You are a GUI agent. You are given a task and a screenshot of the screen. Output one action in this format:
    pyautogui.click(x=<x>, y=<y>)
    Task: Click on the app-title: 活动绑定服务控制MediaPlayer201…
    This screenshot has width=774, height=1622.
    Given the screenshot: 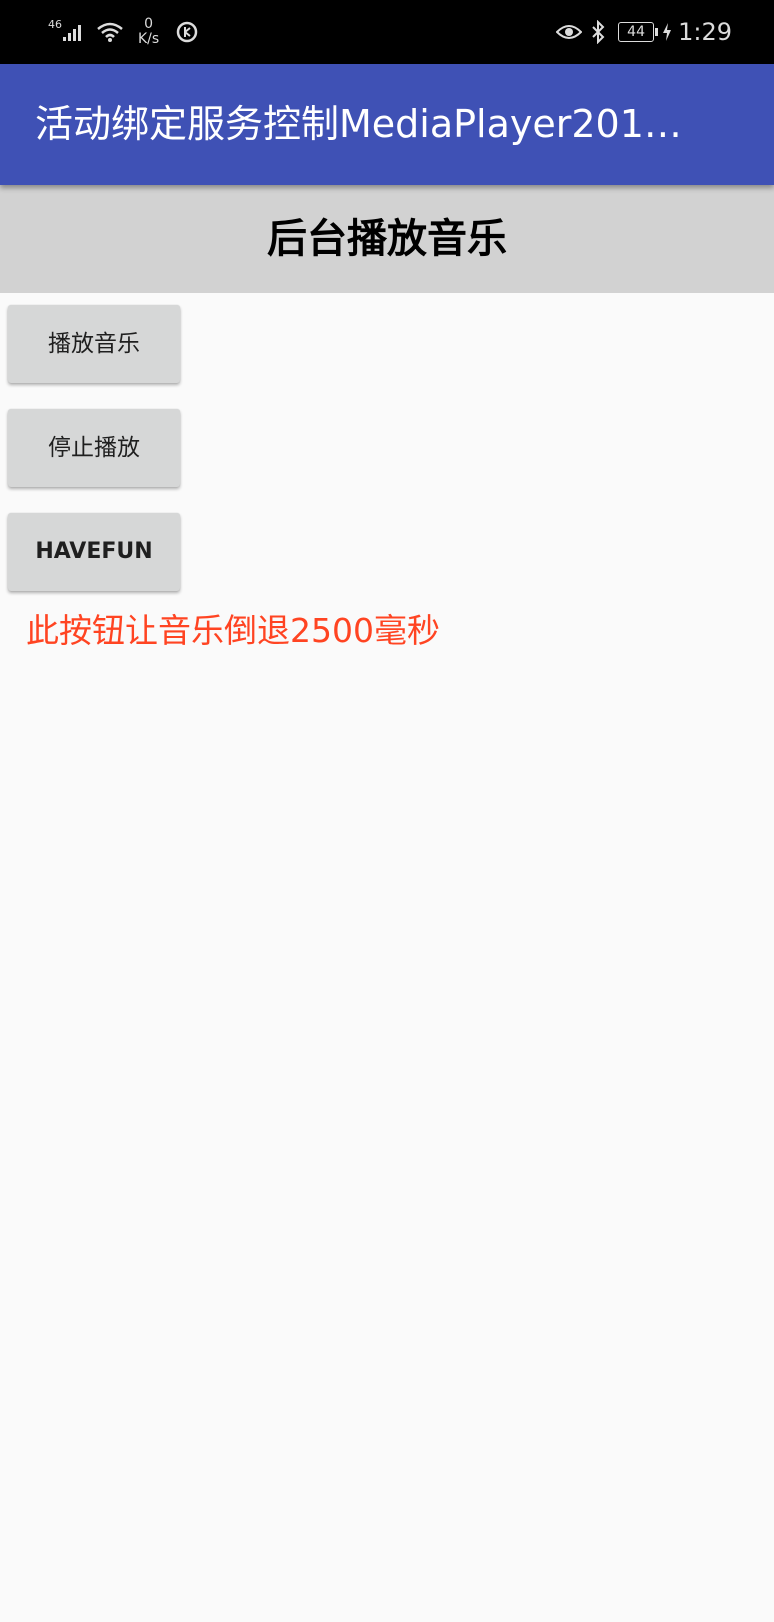 What is the action you would take?
    pyautogui.click(x=358, y=124)
    